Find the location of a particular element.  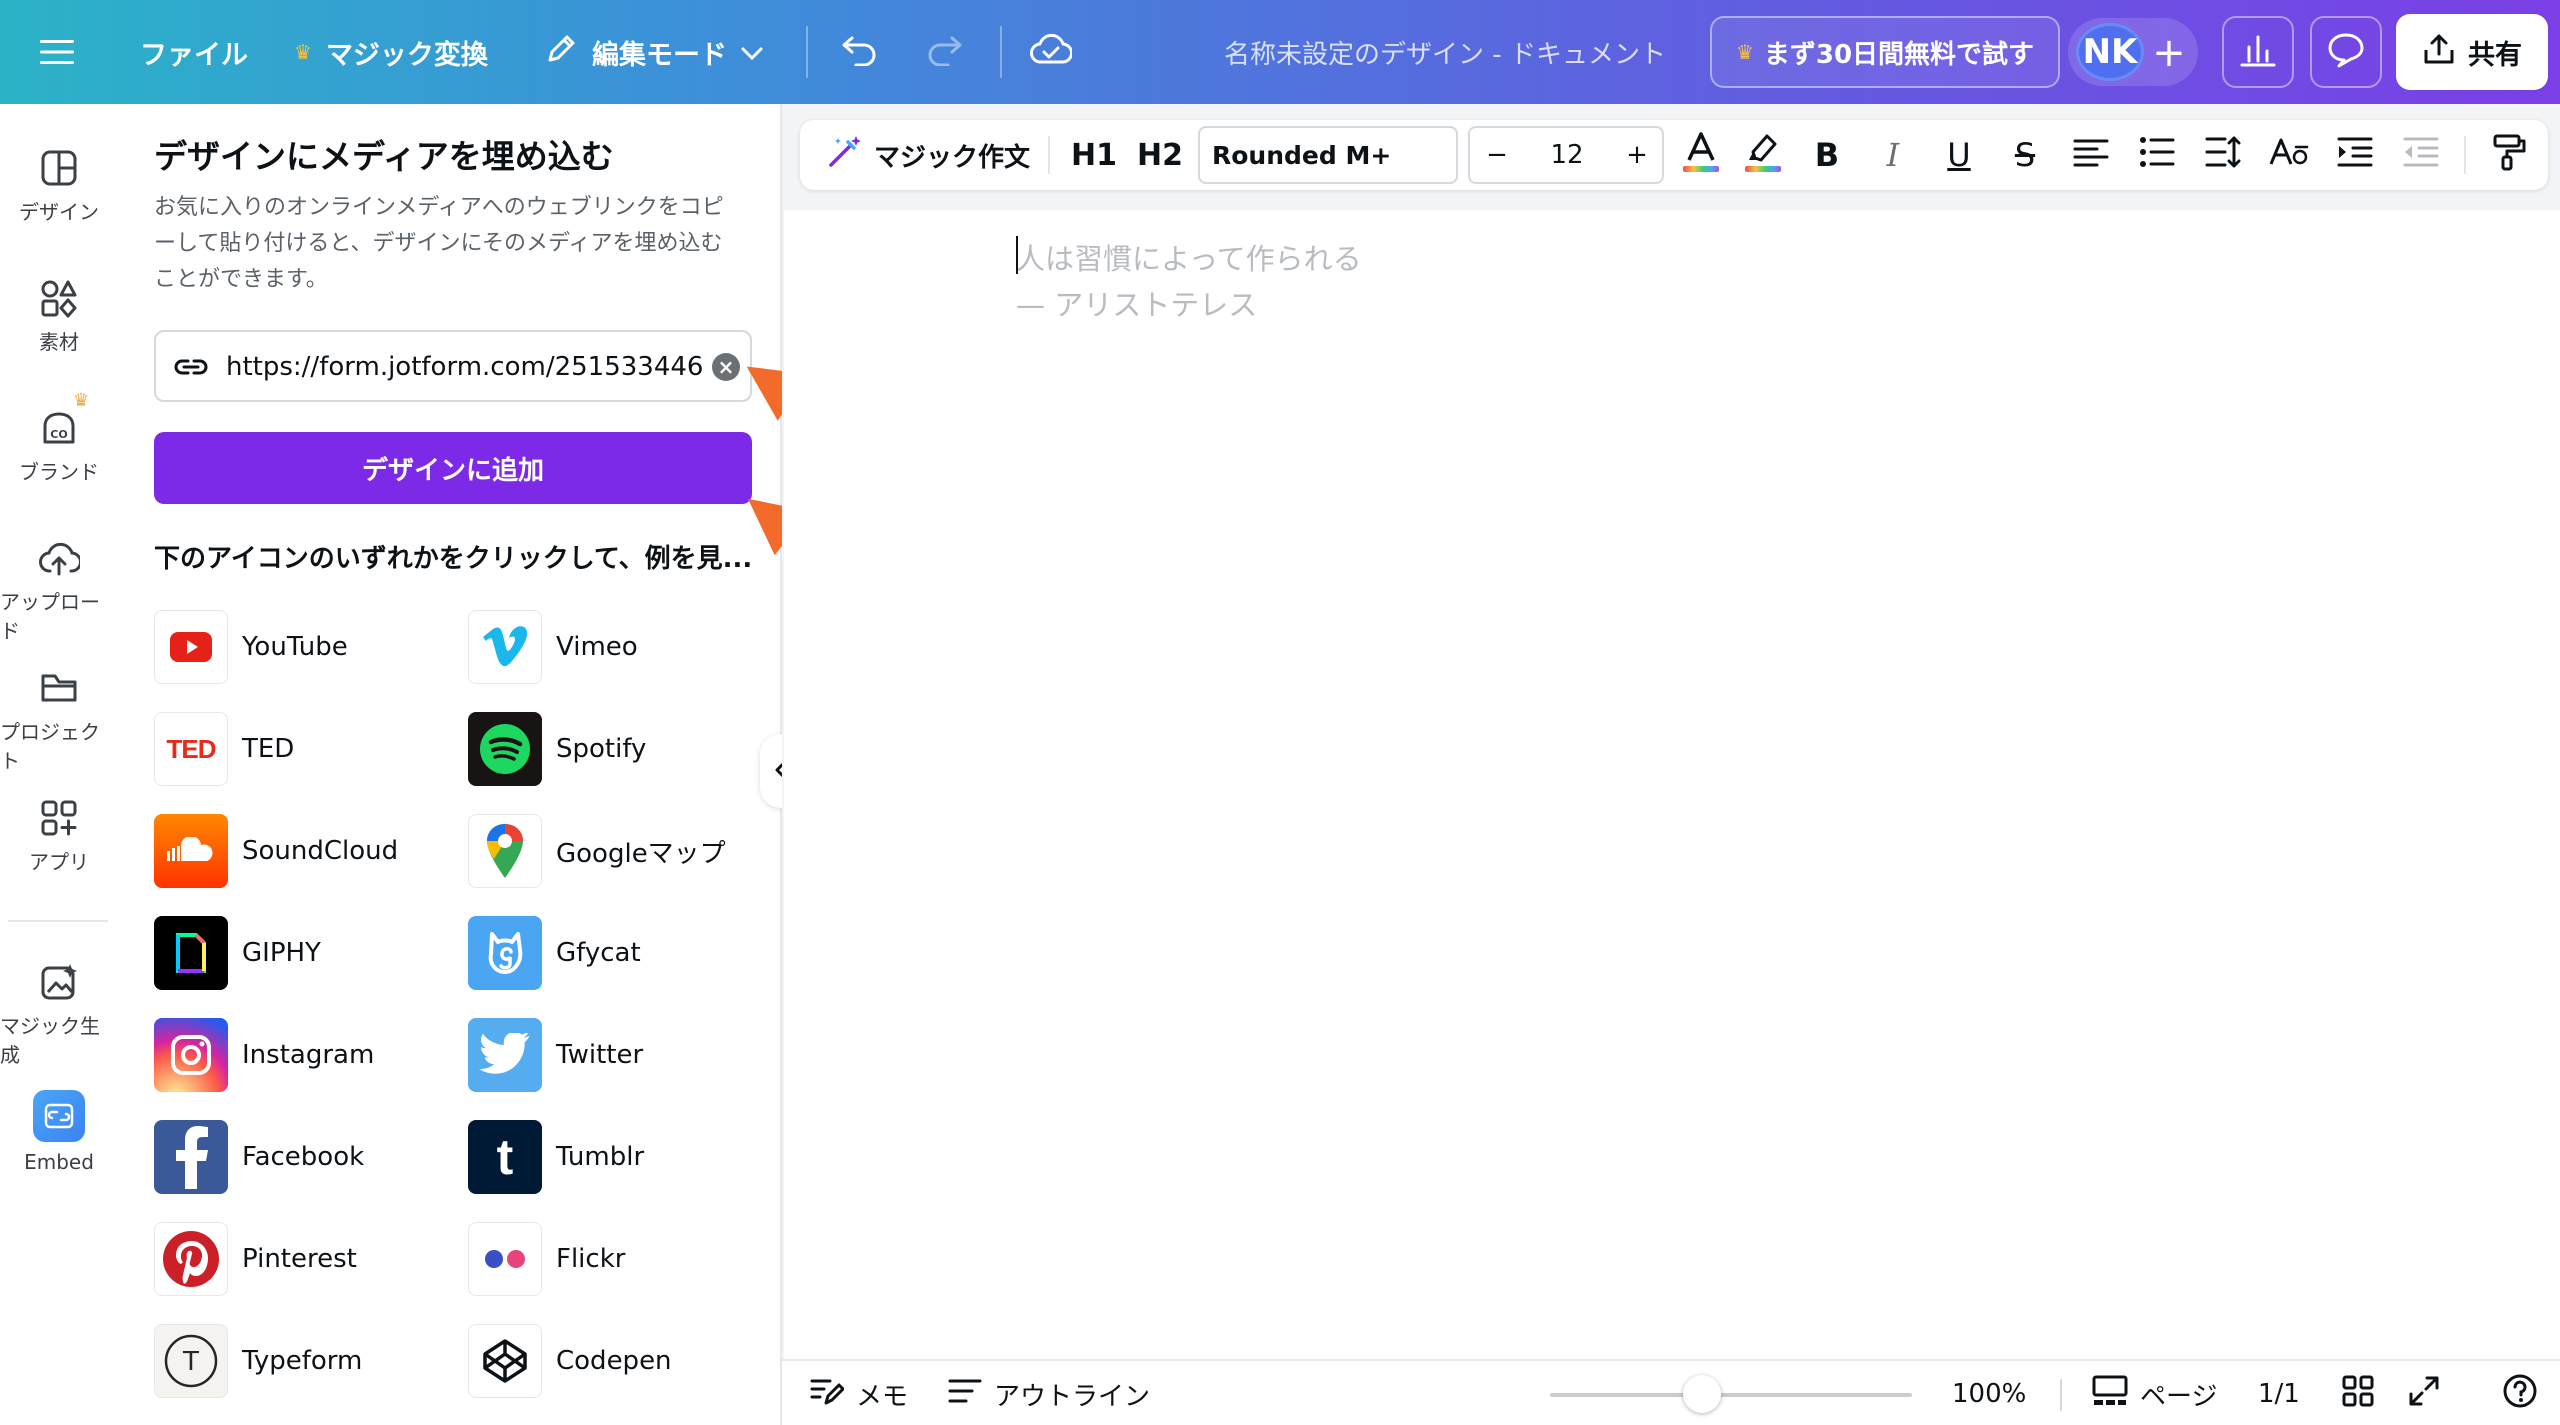

media-item-vimeo: Vimeo is located at coordinates (553, 647).